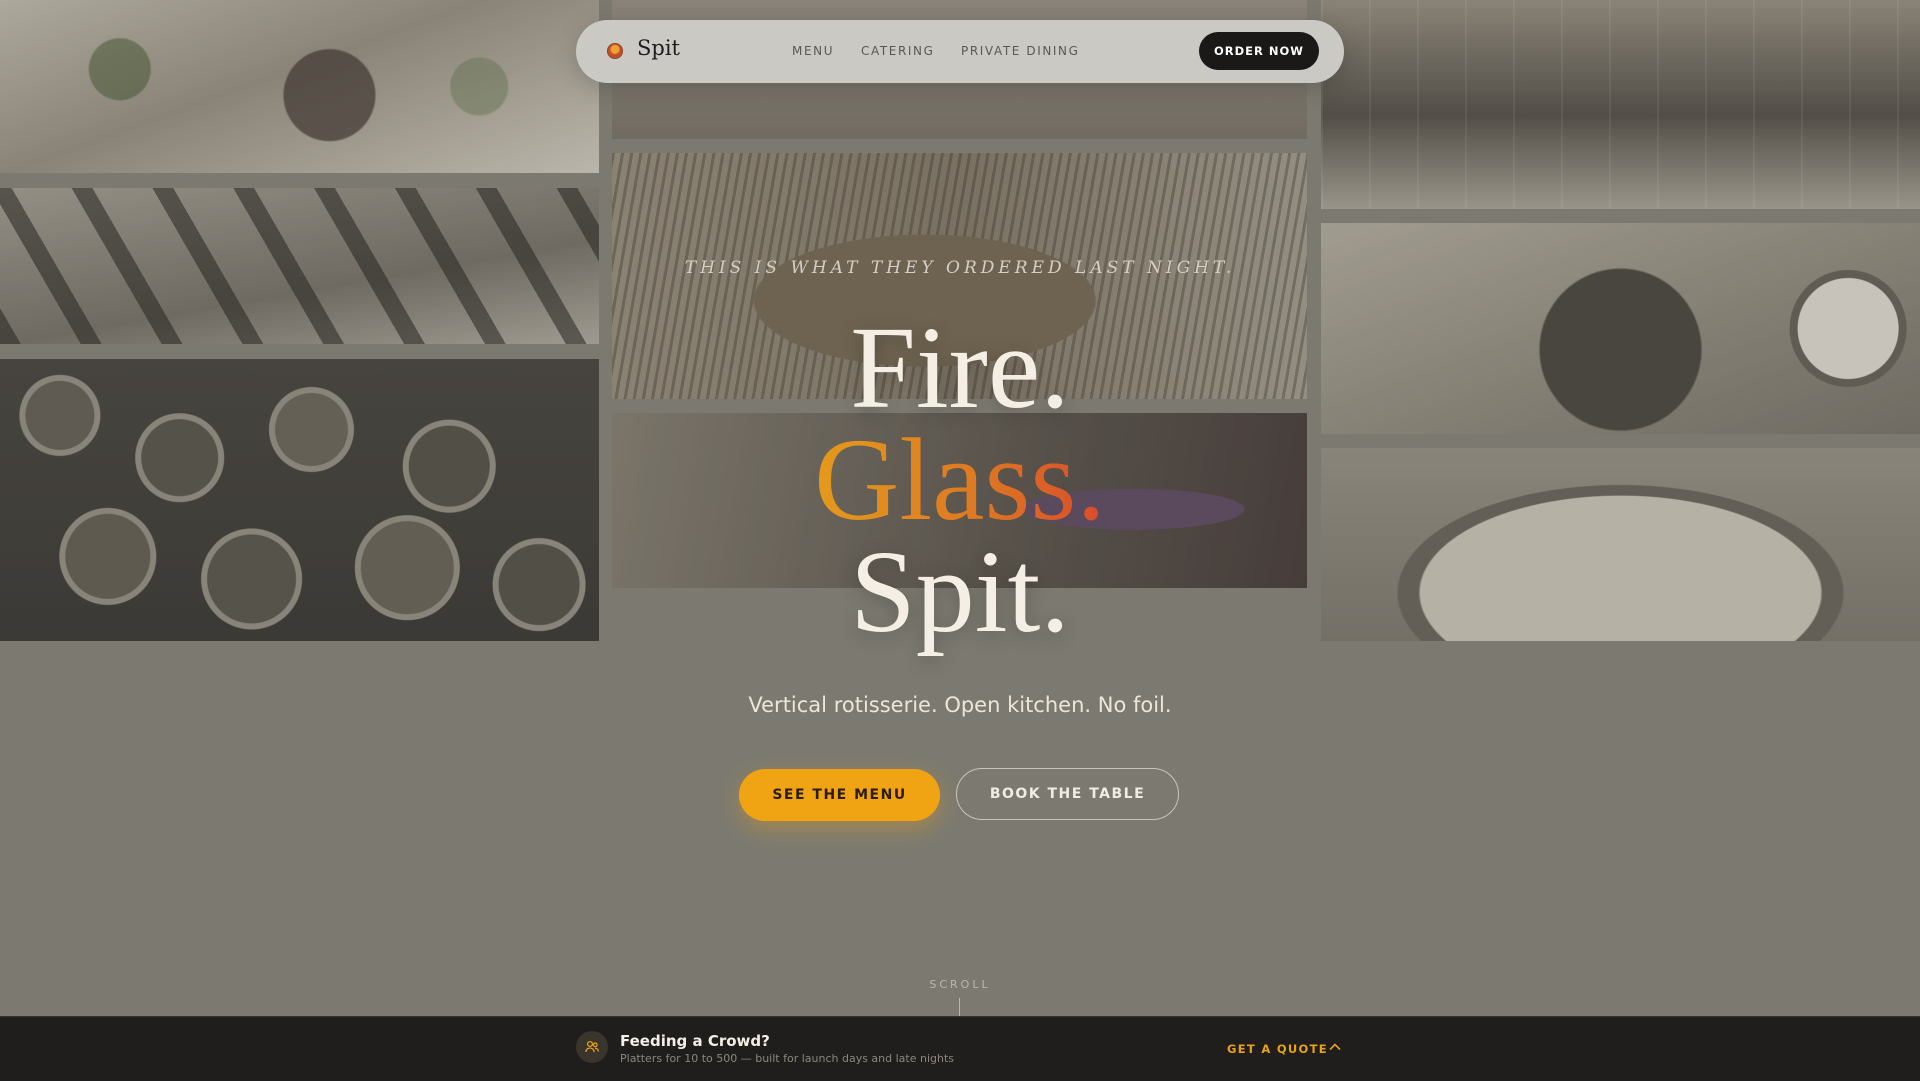  I want to click on get-a-quote-link: GET A QUOTE, so click(1277, 1049).